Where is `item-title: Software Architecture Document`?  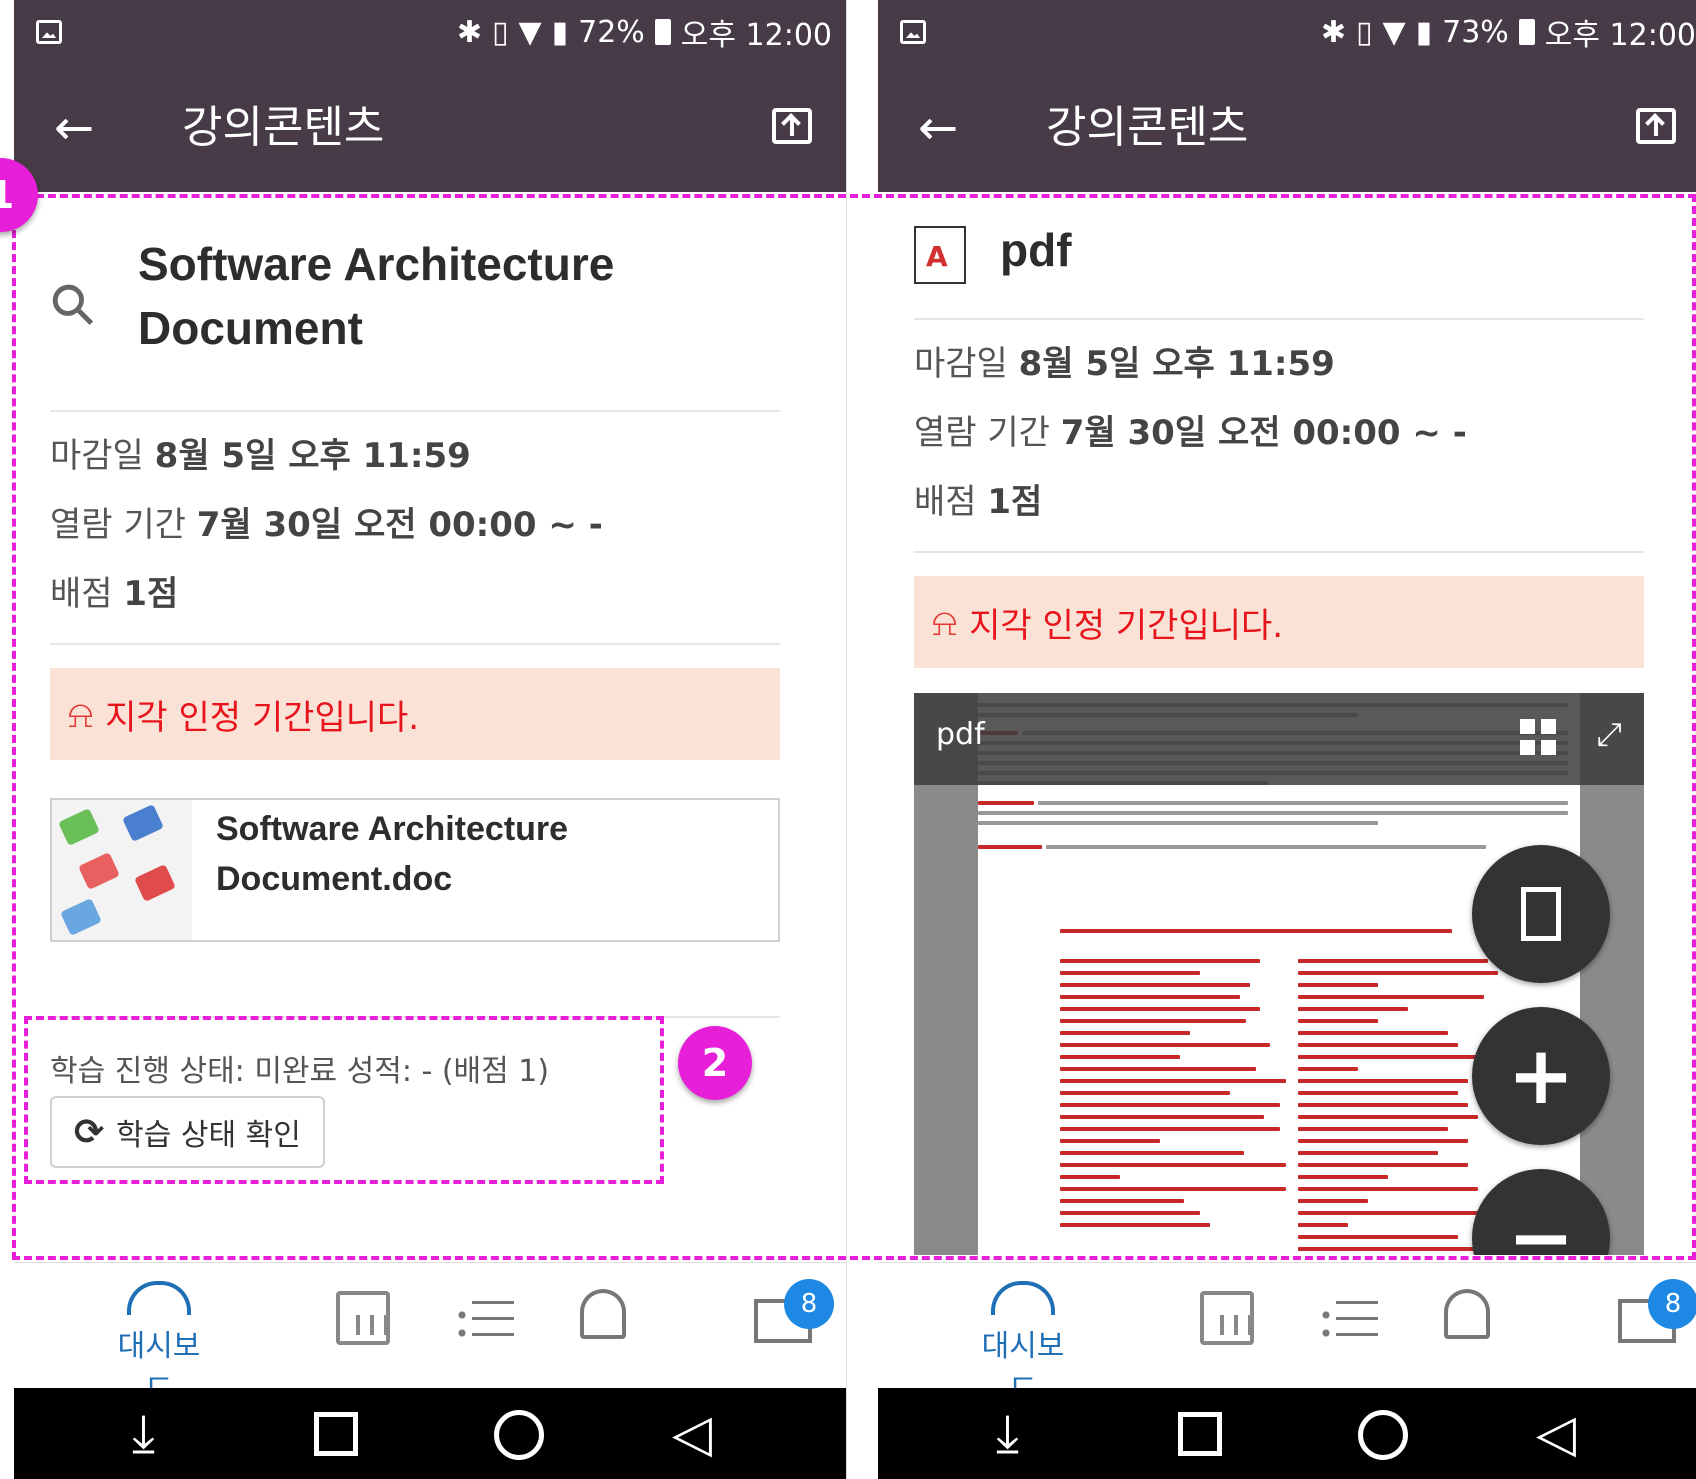
item-title: Software Architecture Document is located at coordinates (376, 296).